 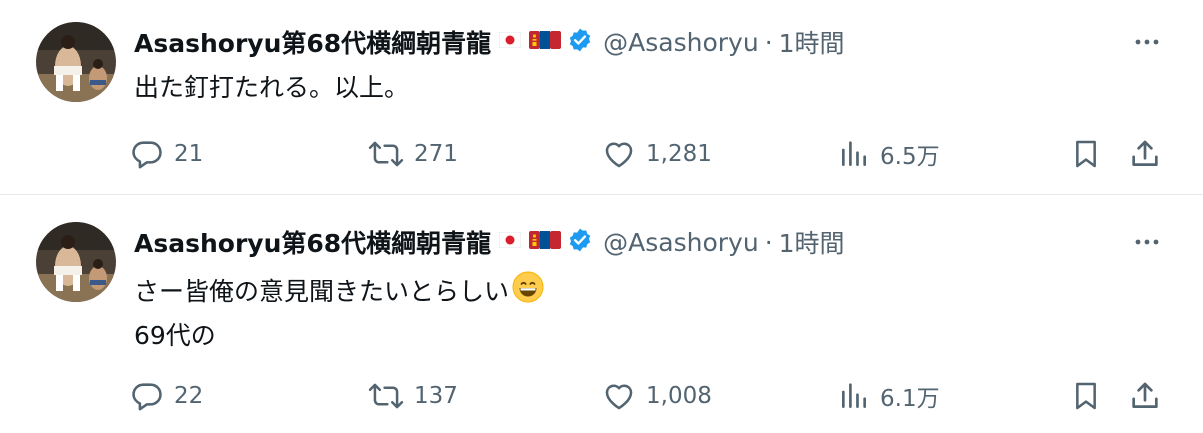 What do you see at coordinates (175, 335) in the screenshot?
I see `tweet-text-line: 69代の` at bounding box center [175, 335].